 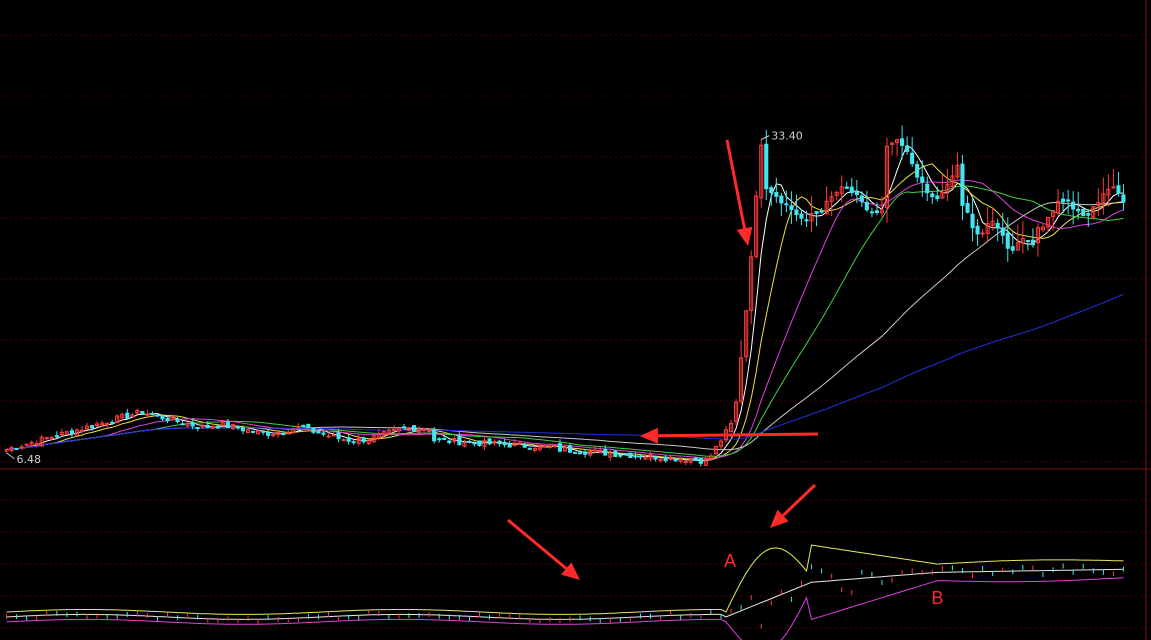 What do you see at coordinates (29, 459) in the screenshot?
I see `min-price-label: 6.48` at bounding box center [29, 459].